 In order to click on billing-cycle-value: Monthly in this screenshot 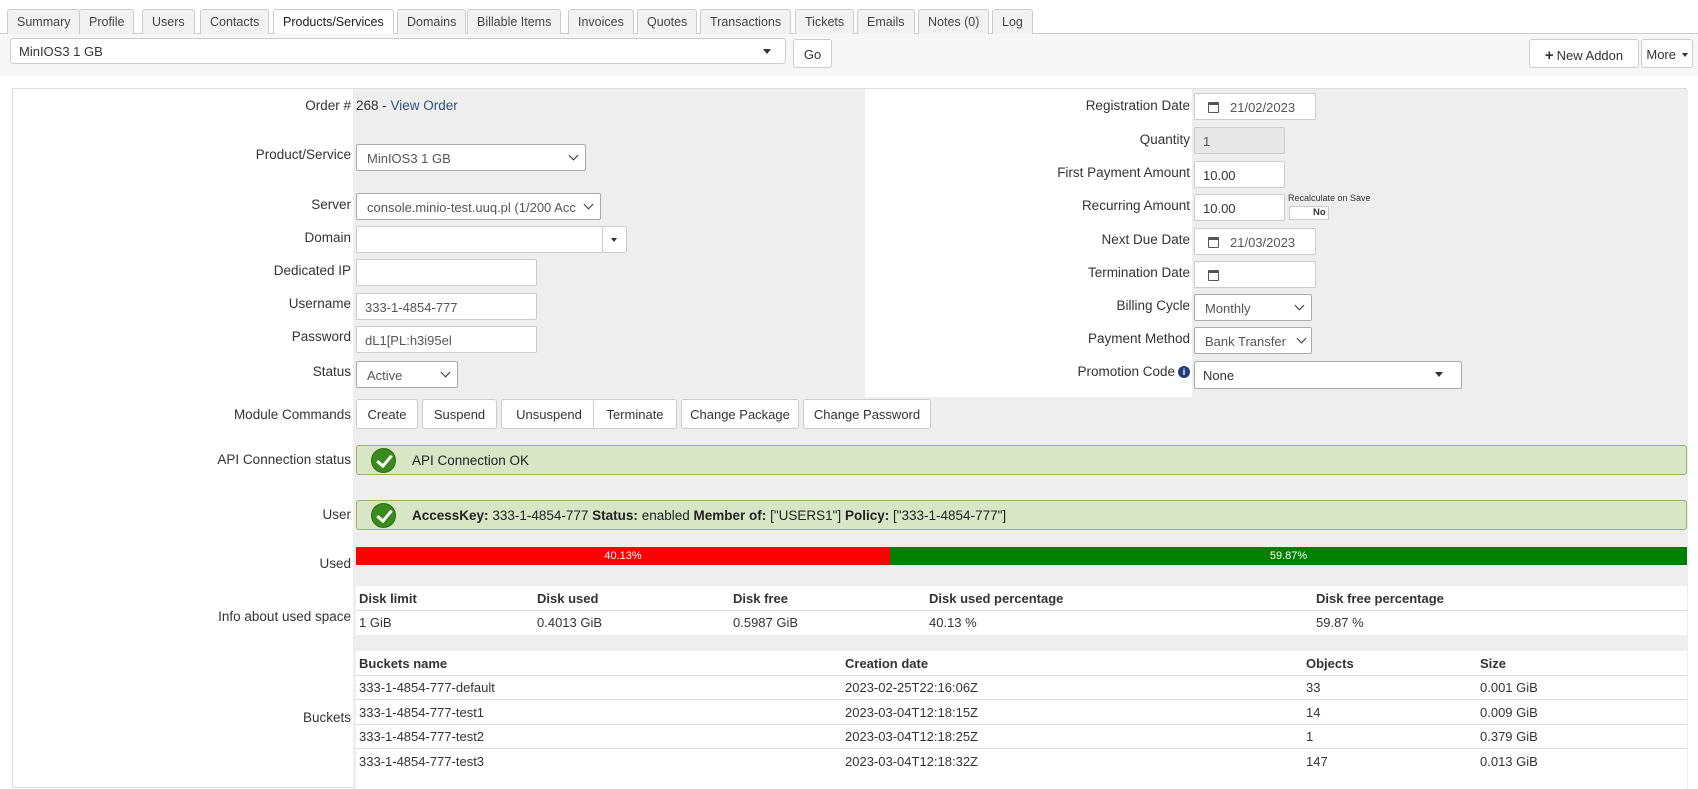, I will do `click(1228, 308)`.